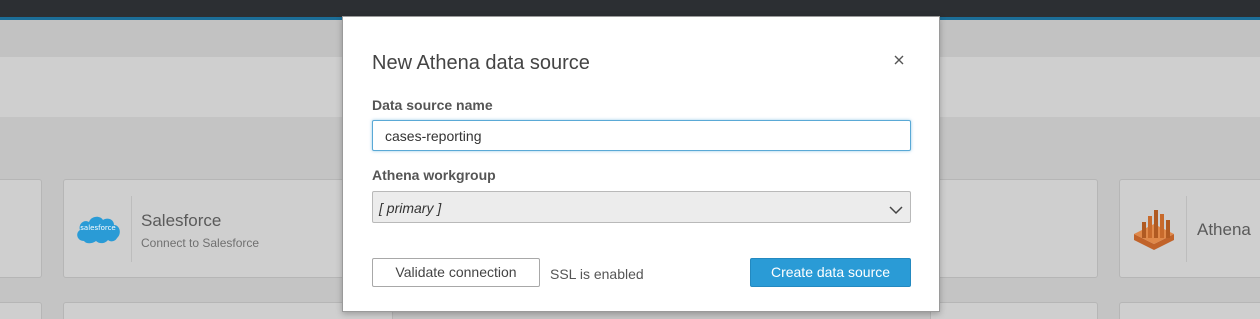 This screenshot has height=319, width=1260. Describe the element at coordinates (456, 272) in the screenshot. I see `validate-connection-button: Validate connection` at that location.